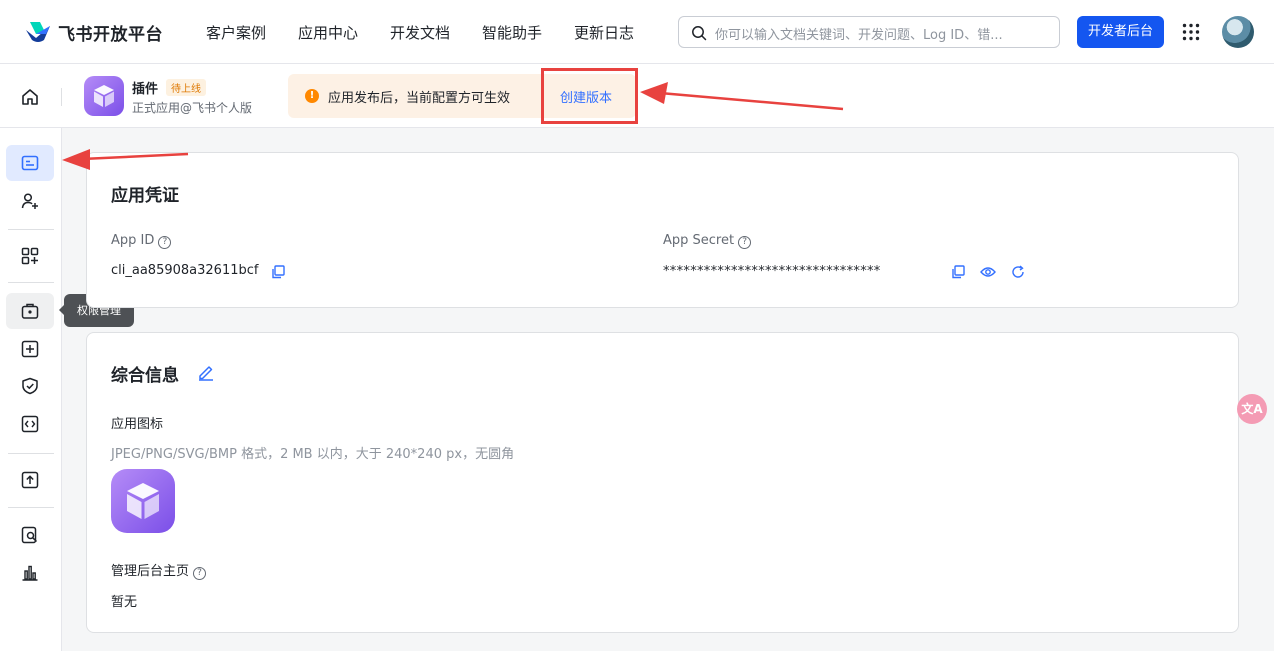  I want to click on add-box-icon, so click(30, 349).